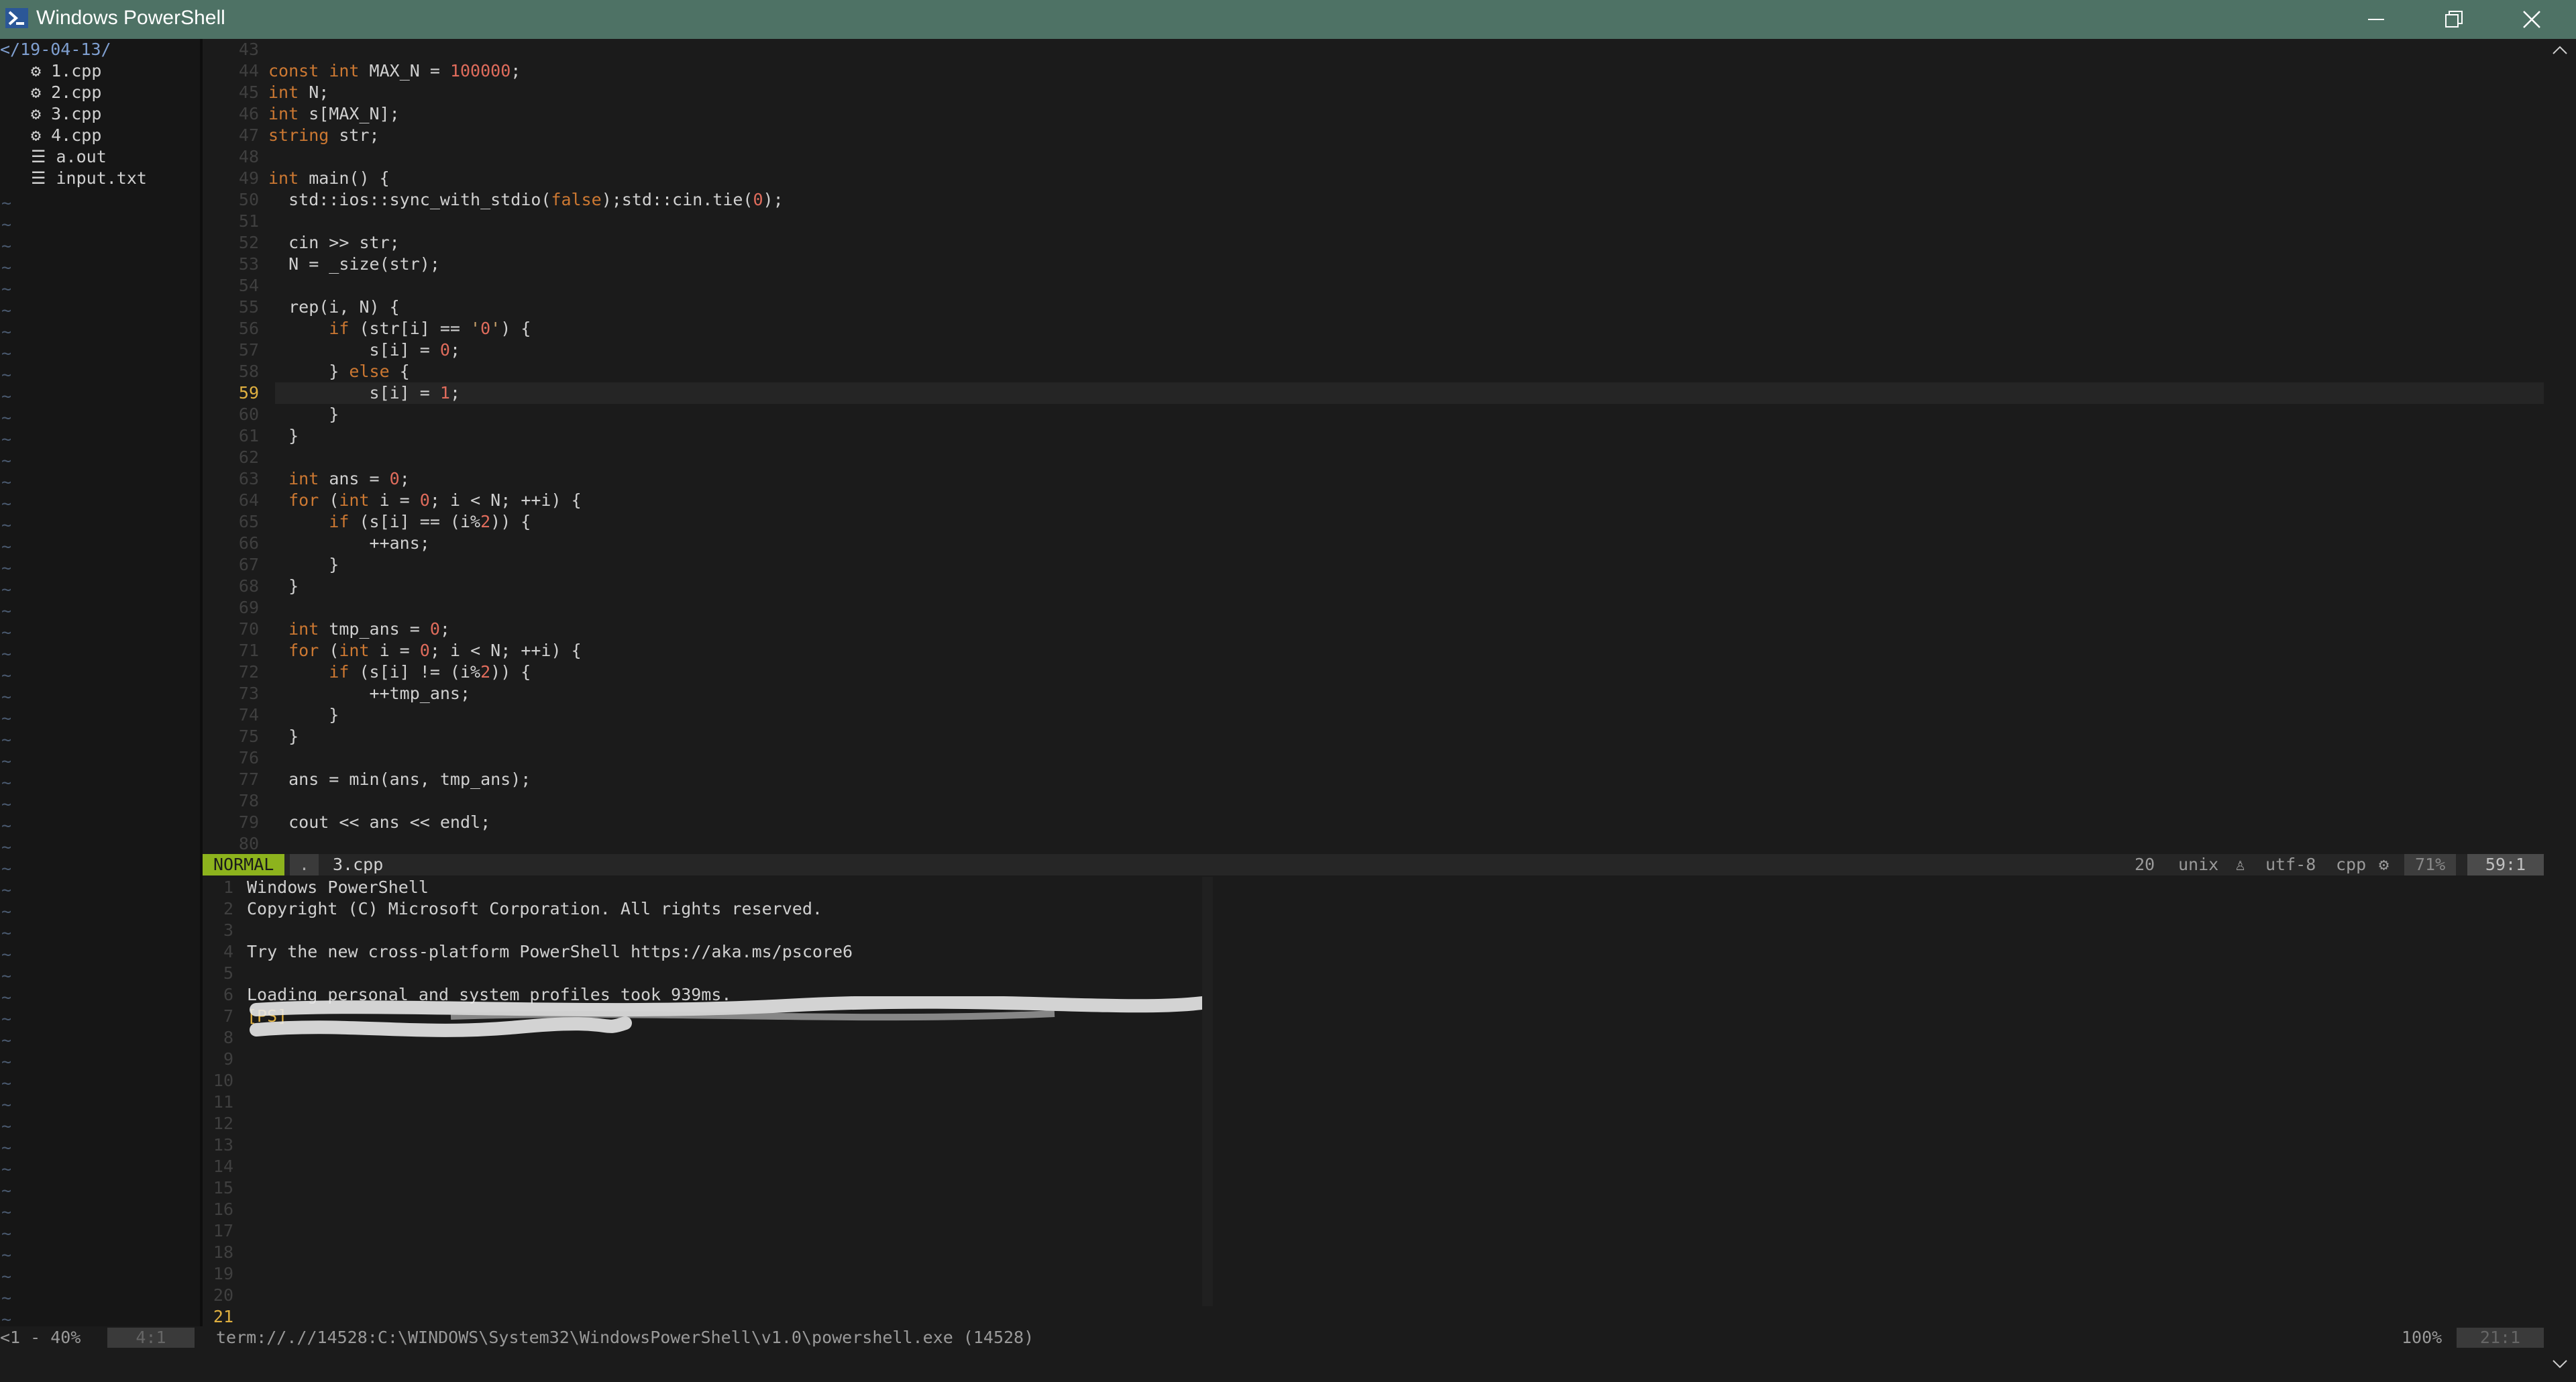 The width and height of the screenshot is (2576, 1382). What do you see at coordinates (364, 350) in the screenshot?
I see `code-line: s[i] = 0;` at bounding box center [364, 350].